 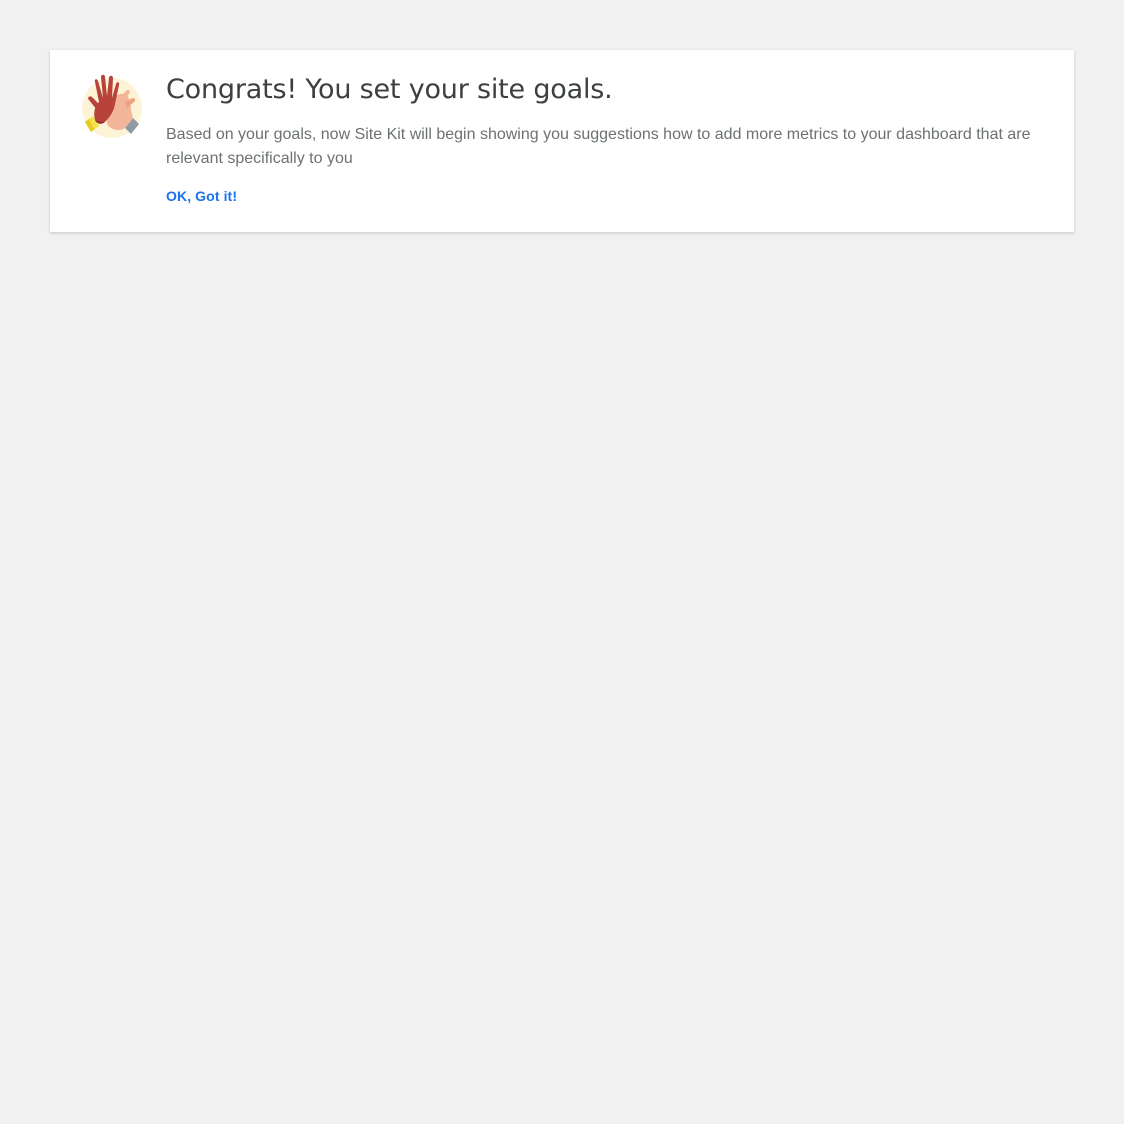 What do you see at coordinates (112, 106) in the screenshot?
I see `high-five-icon` at bounding box center [112, 106].